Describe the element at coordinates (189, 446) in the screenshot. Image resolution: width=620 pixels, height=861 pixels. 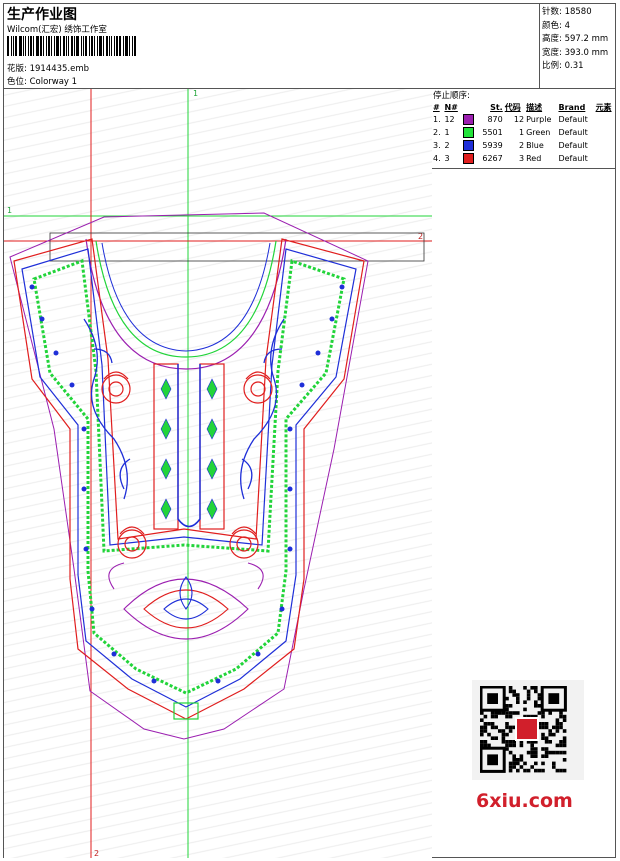
I see `placket-center` at that location.